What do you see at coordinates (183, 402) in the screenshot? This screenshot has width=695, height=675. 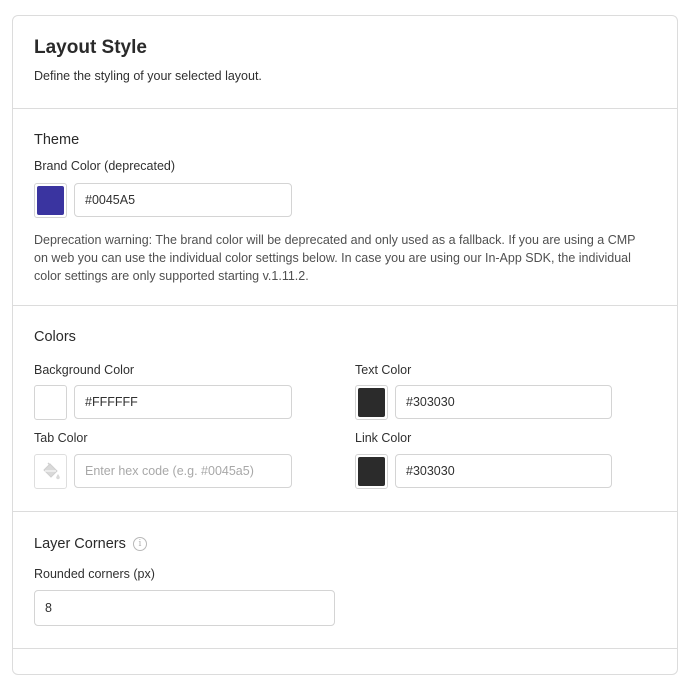 I see `background-color-input` at bounding box center [183, 402].